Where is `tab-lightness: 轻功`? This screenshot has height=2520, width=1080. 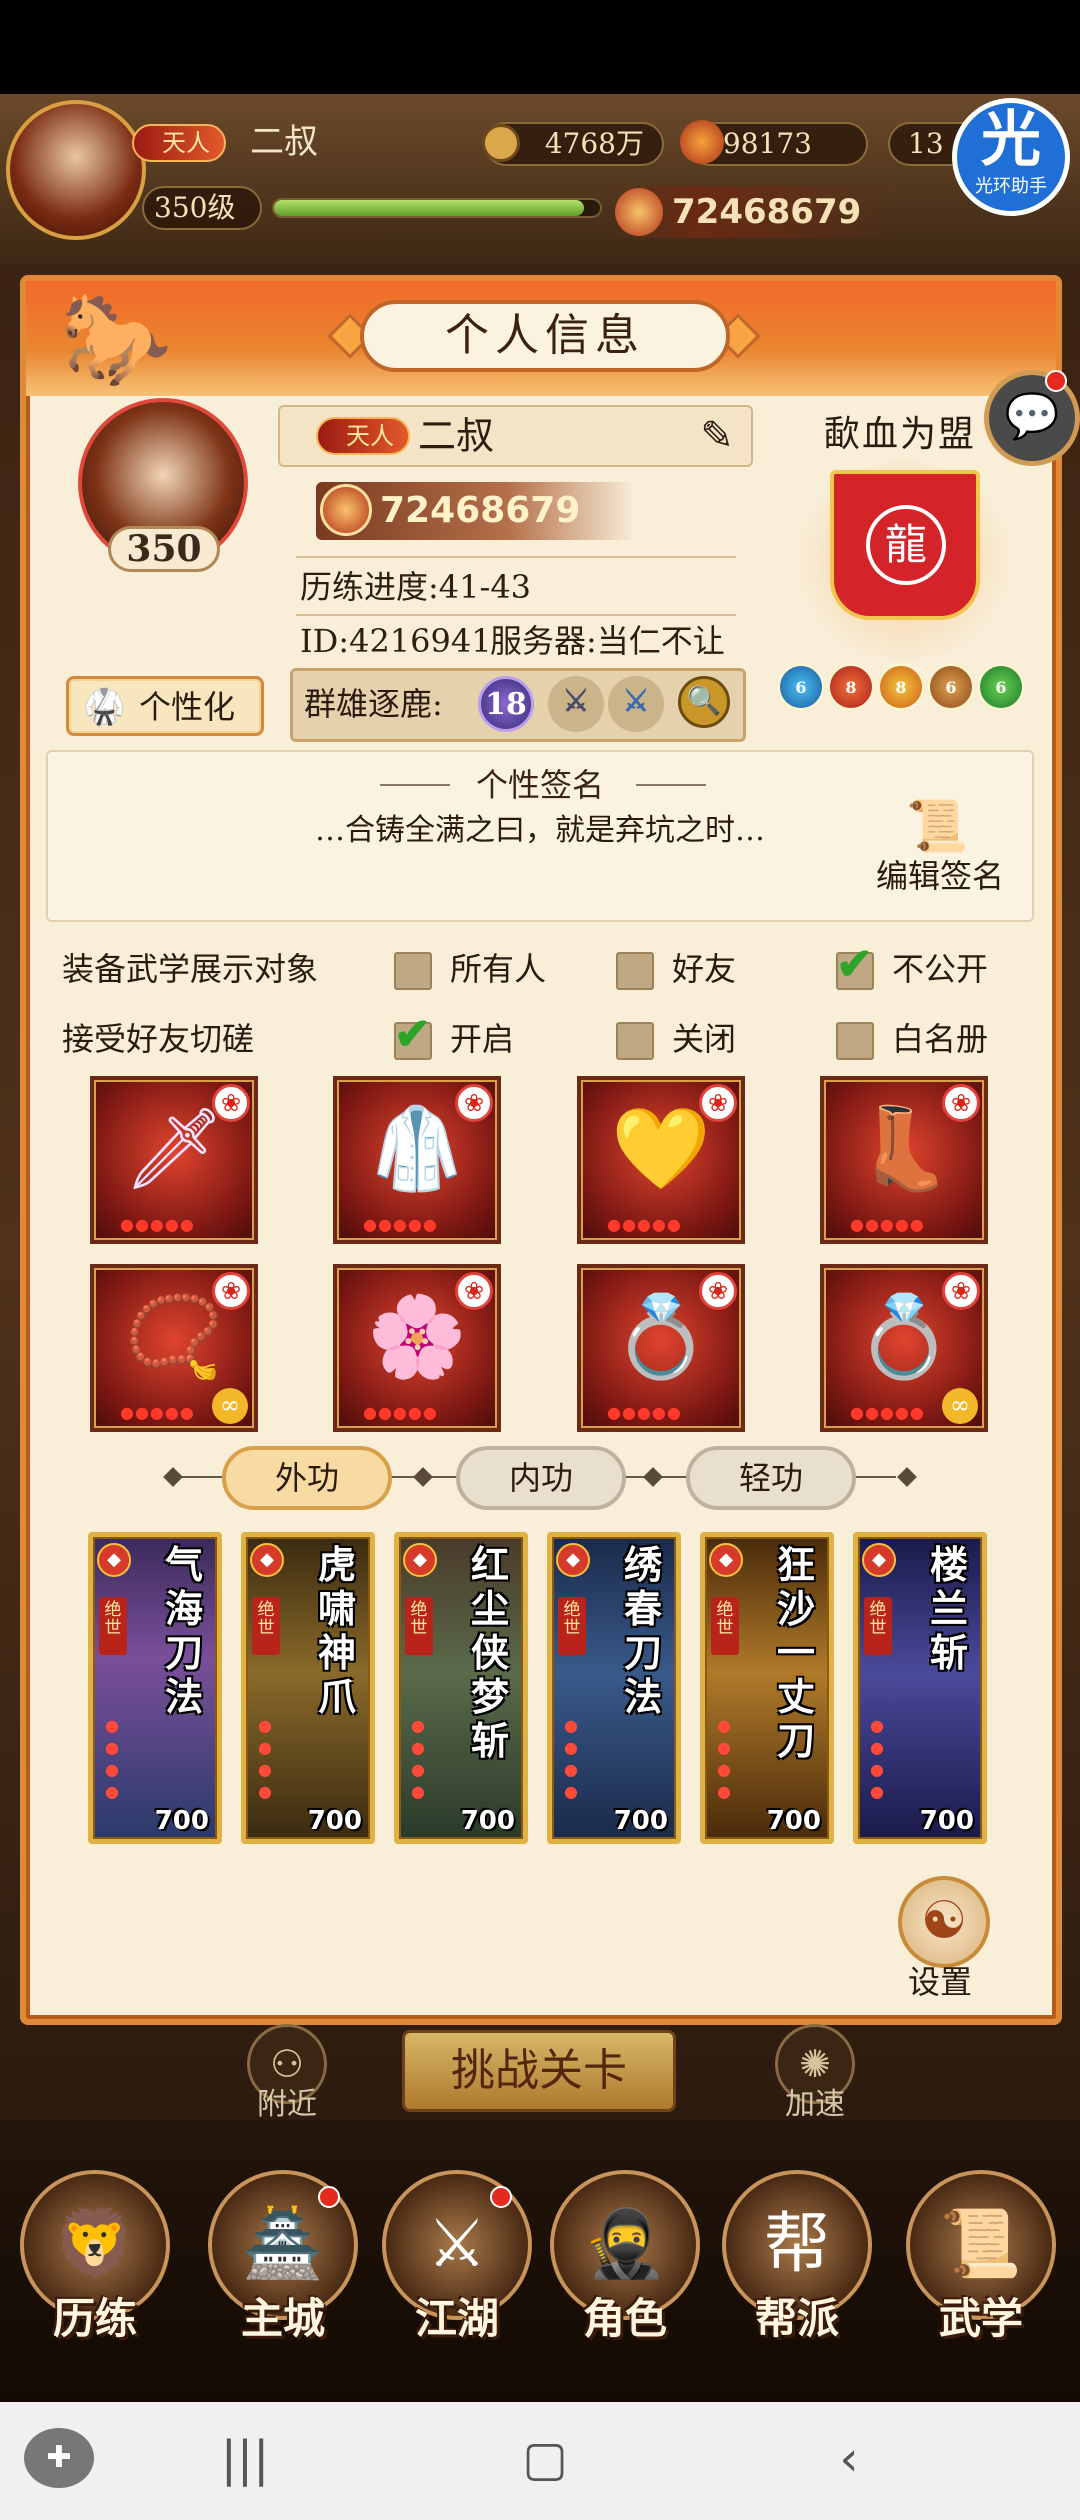
tab-lightness: 轻功 is located at coordinates (771, 1478).